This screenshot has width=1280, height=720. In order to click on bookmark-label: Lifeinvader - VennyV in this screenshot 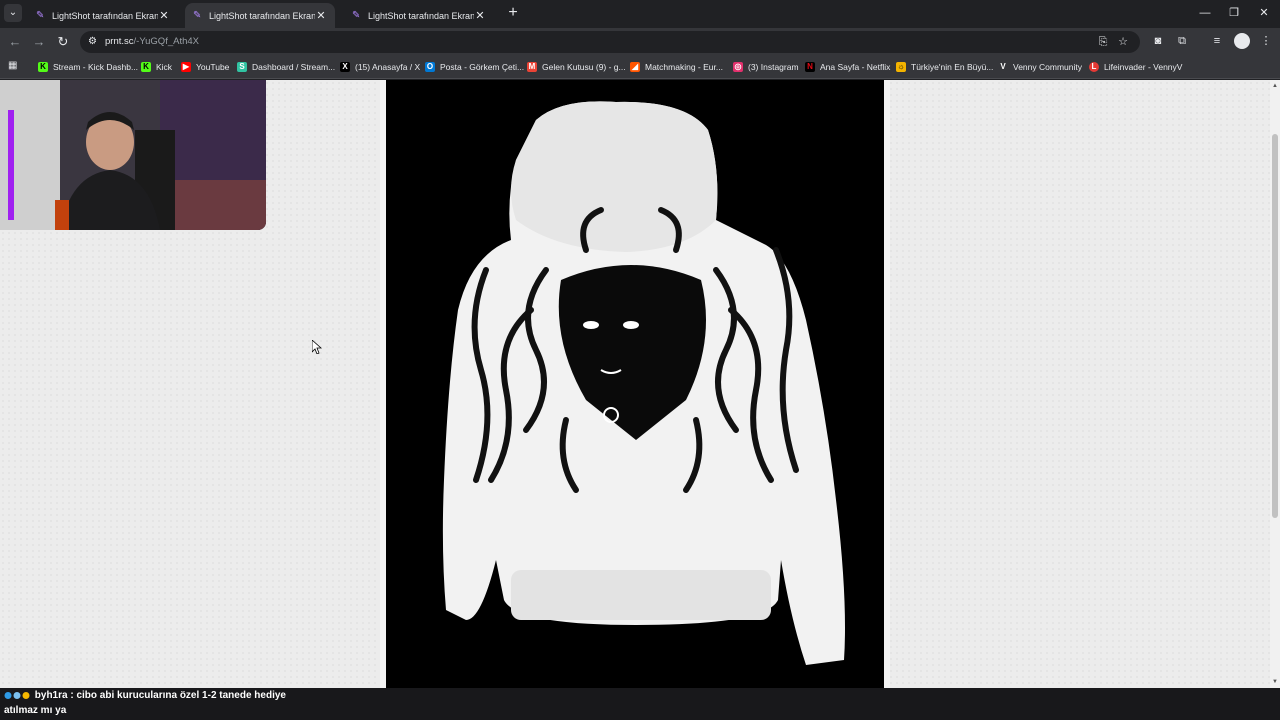, I will do `click(1143, 67)`.